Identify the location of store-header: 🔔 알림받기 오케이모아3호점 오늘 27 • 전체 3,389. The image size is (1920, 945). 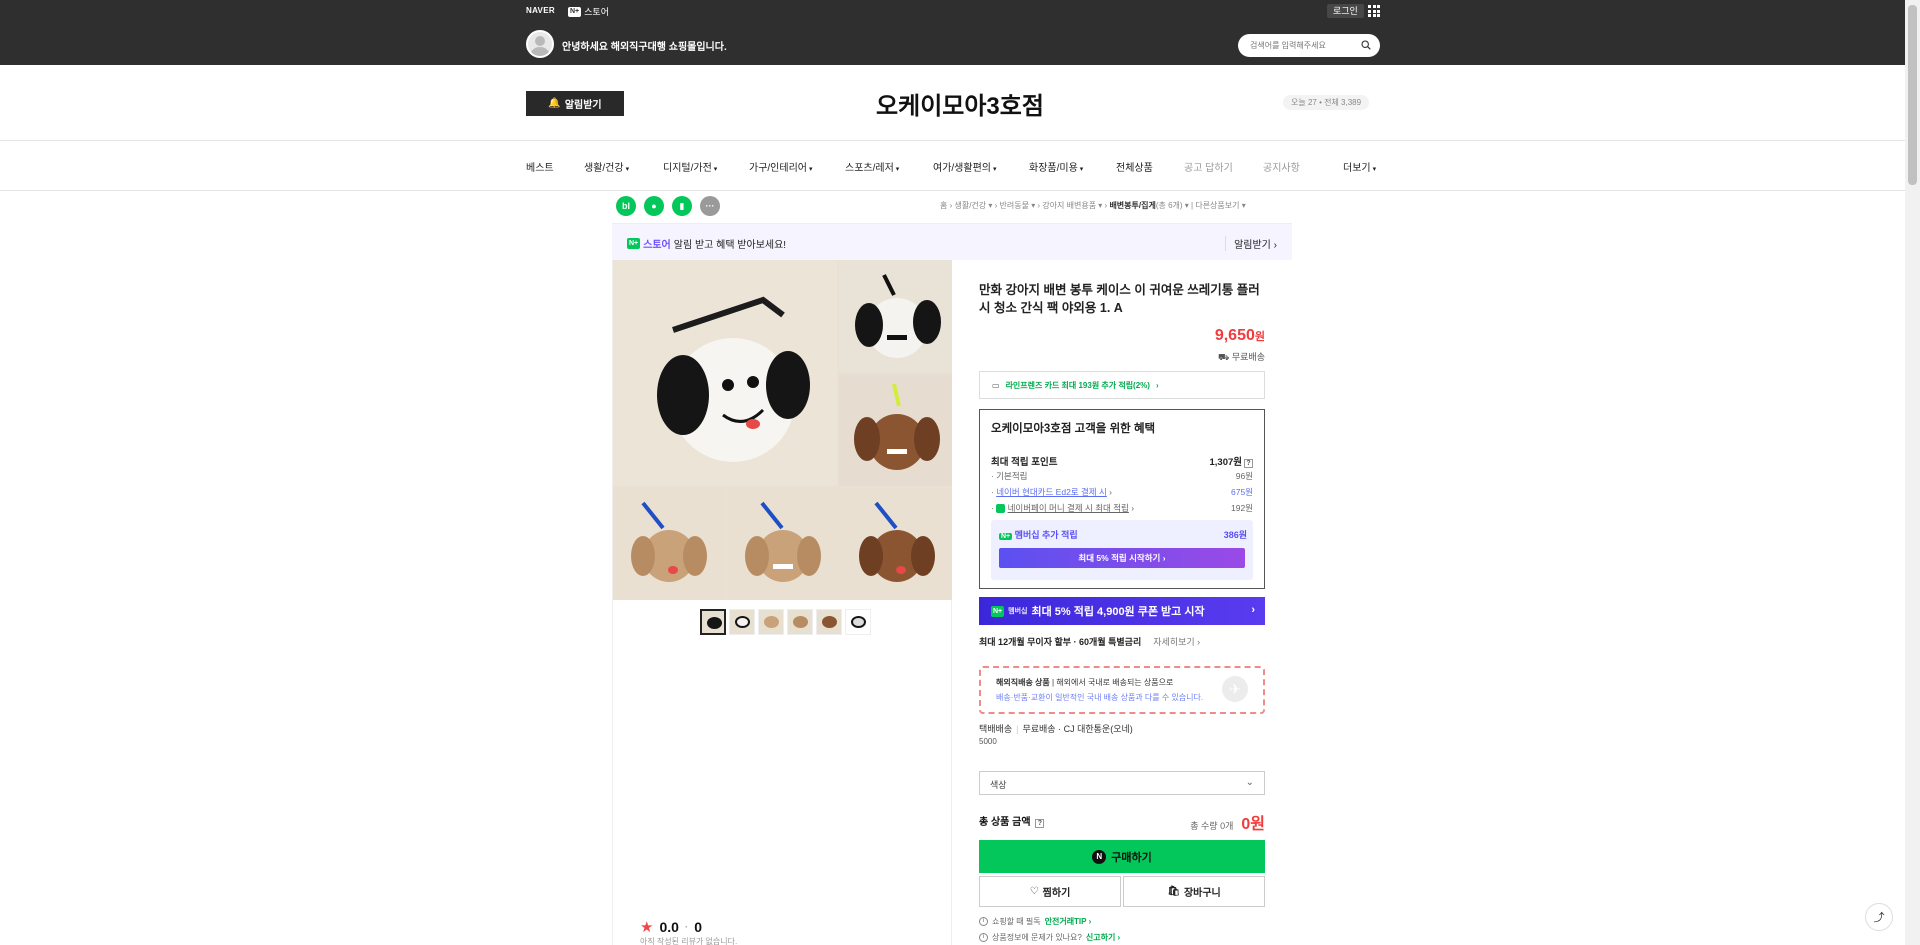
(952, 103).